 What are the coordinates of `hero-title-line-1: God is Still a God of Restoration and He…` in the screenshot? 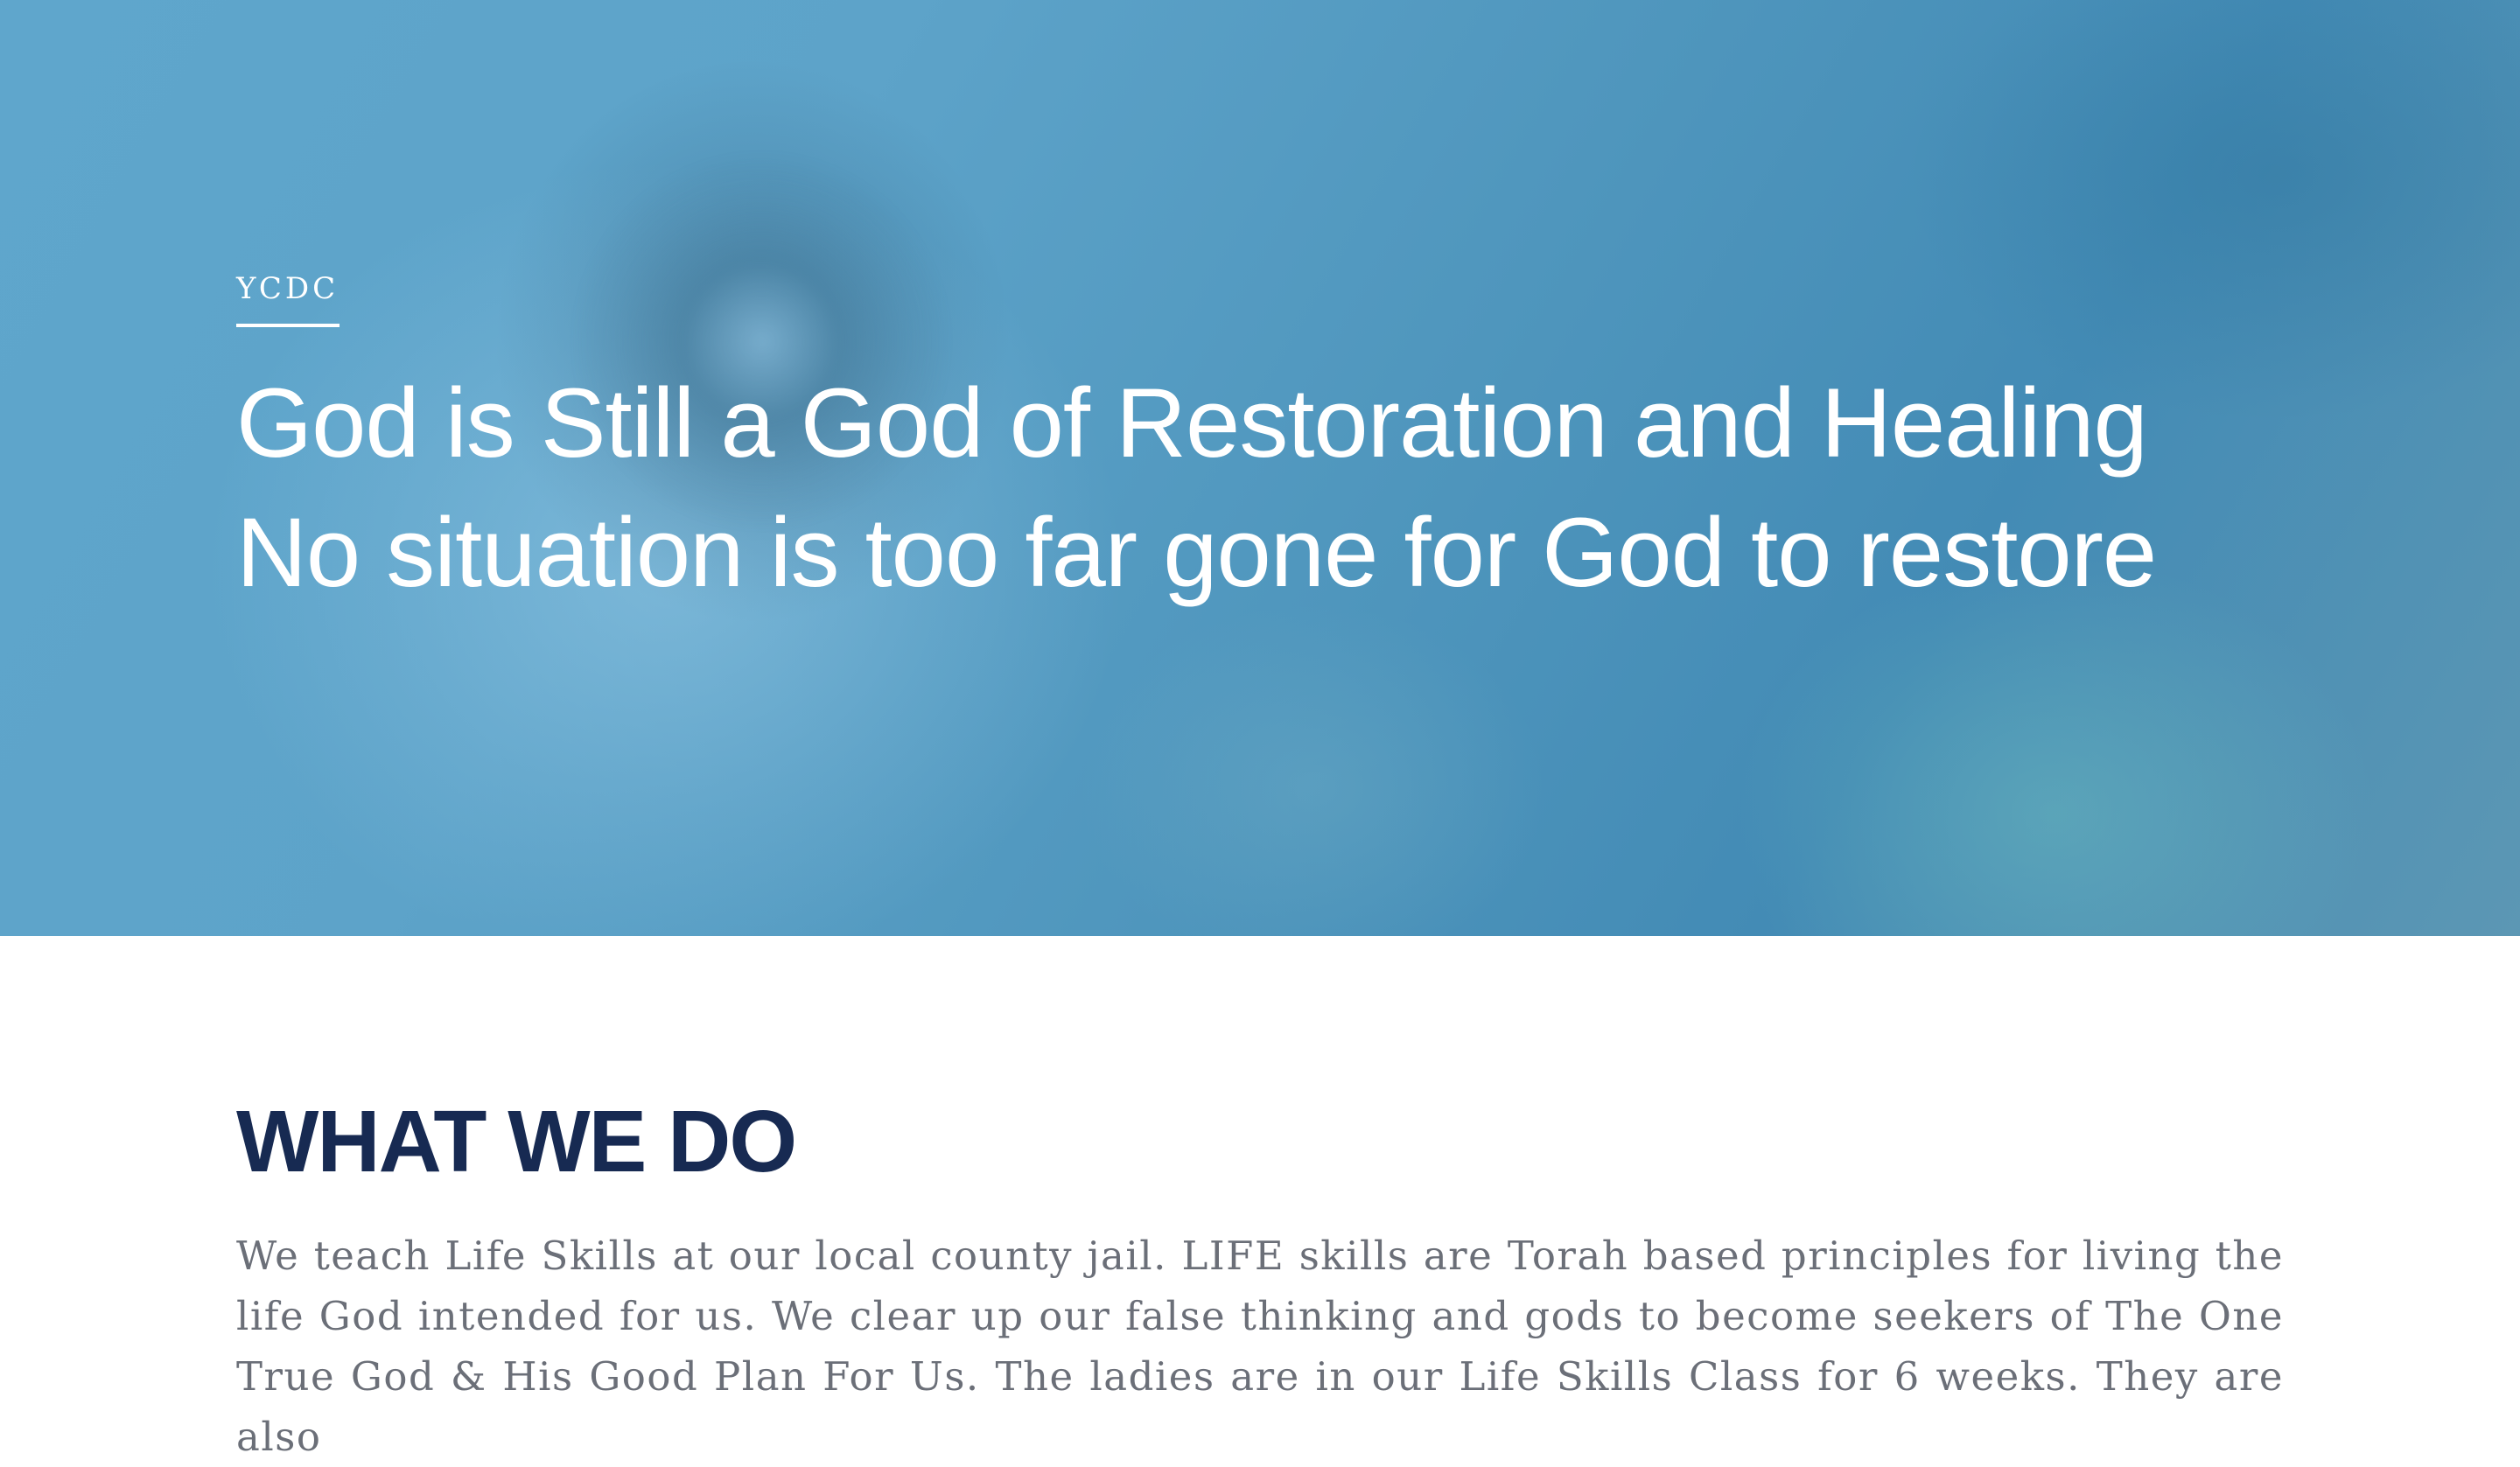 It's located at (1192, 423).